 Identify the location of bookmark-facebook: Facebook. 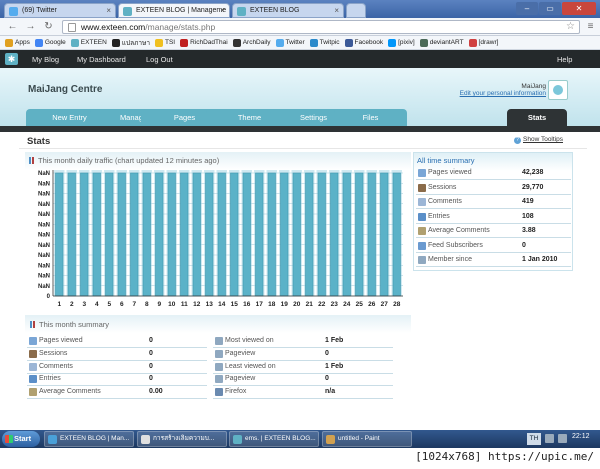
(363, 42).